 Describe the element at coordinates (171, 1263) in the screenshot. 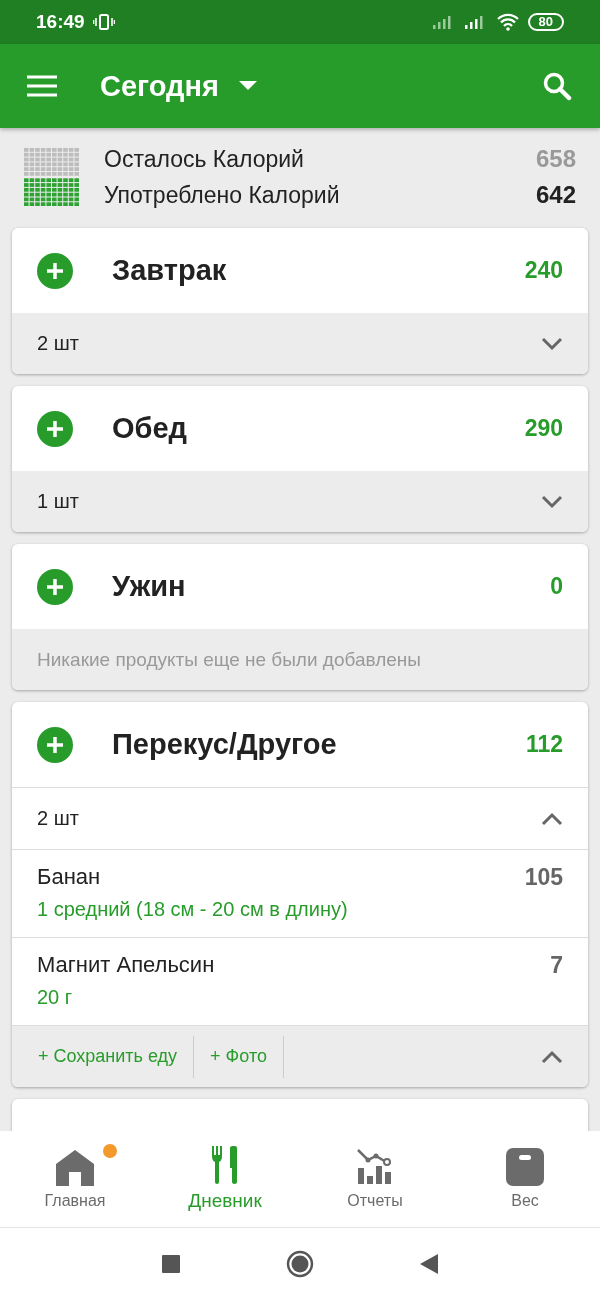

I see `recents-icon` at that location.